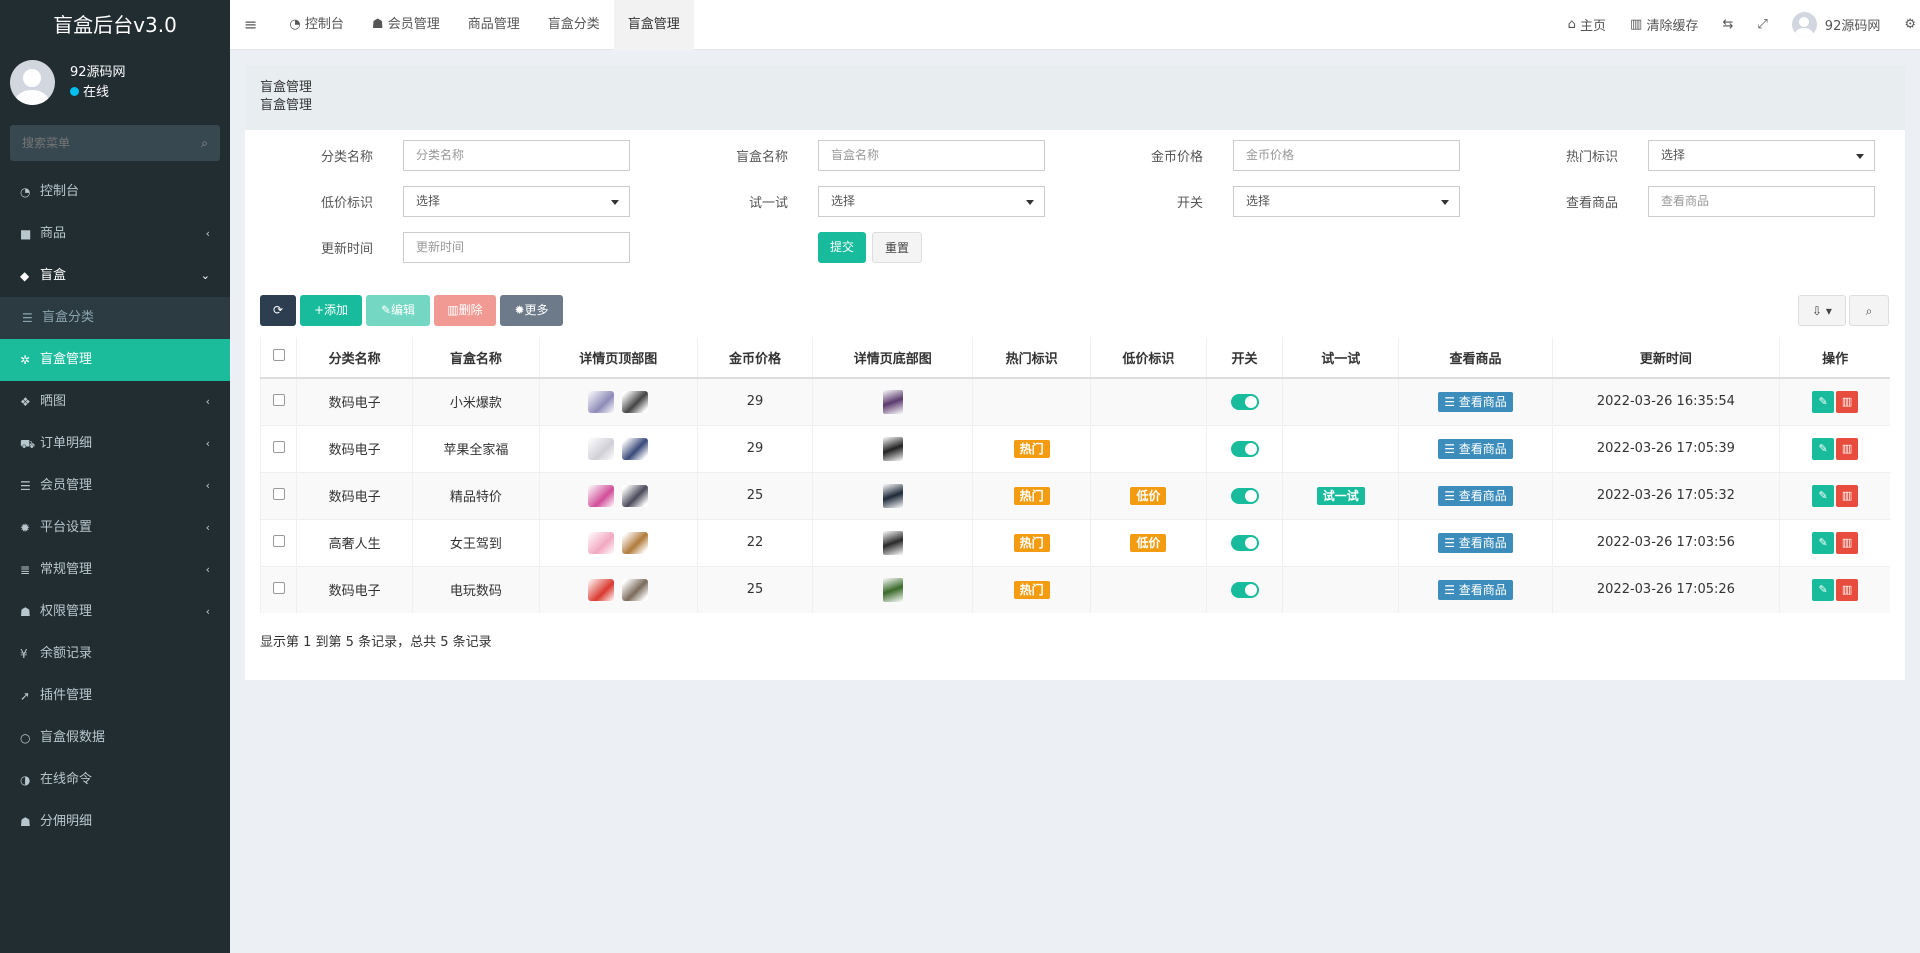 This screenshot has height=953, width=1920. What do you see at coordinates (331, 310) in the screenshot?
I see `add-button: +添加` at bounding box center [331, 310].